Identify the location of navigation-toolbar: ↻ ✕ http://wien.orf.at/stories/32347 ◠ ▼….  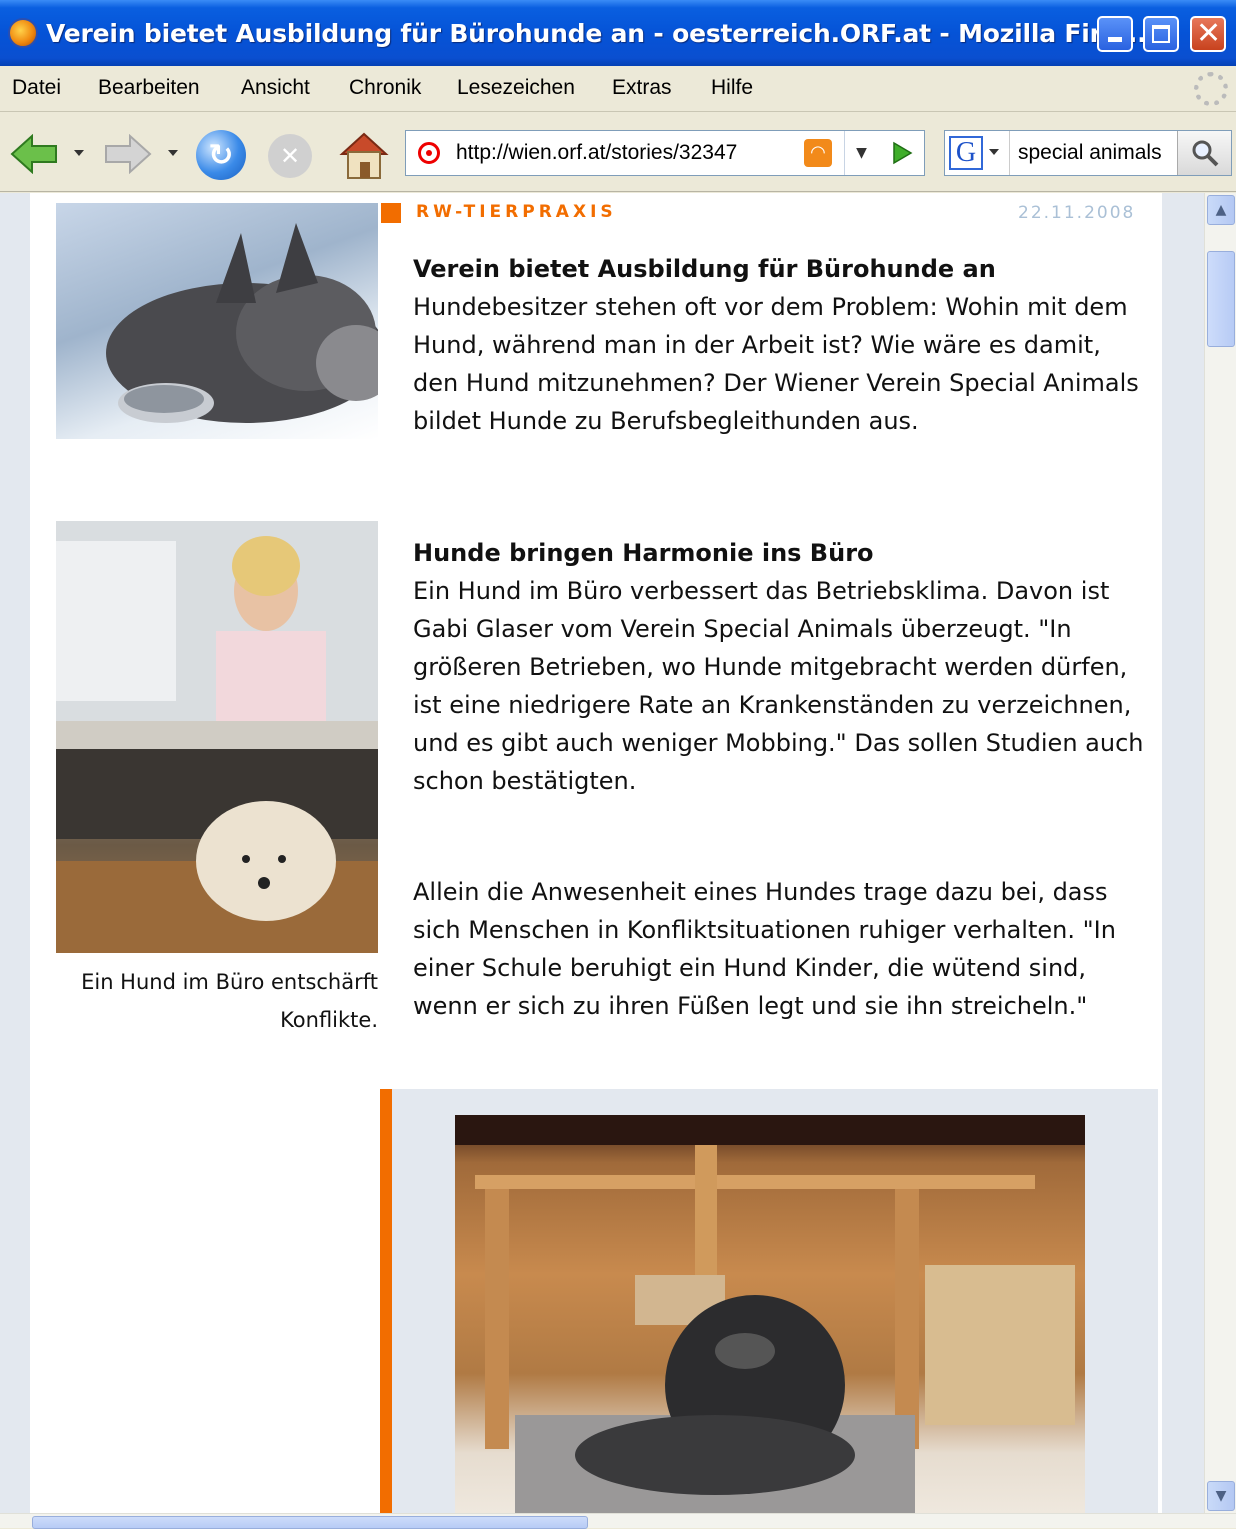
(618, 152).